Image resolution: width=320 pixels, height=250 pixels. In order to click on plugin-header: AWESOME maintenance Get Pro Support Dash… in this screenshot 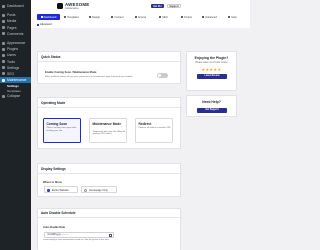, I will do `click(140, 14)`.